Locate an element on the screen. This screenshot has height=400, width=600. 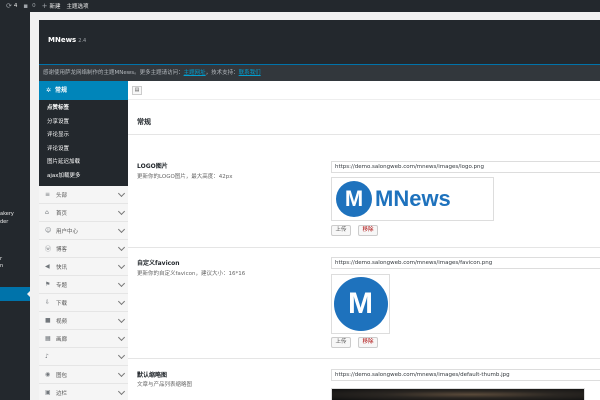
admin-bar-theme-options: 主题选项 is located at coordinates (78, 6).